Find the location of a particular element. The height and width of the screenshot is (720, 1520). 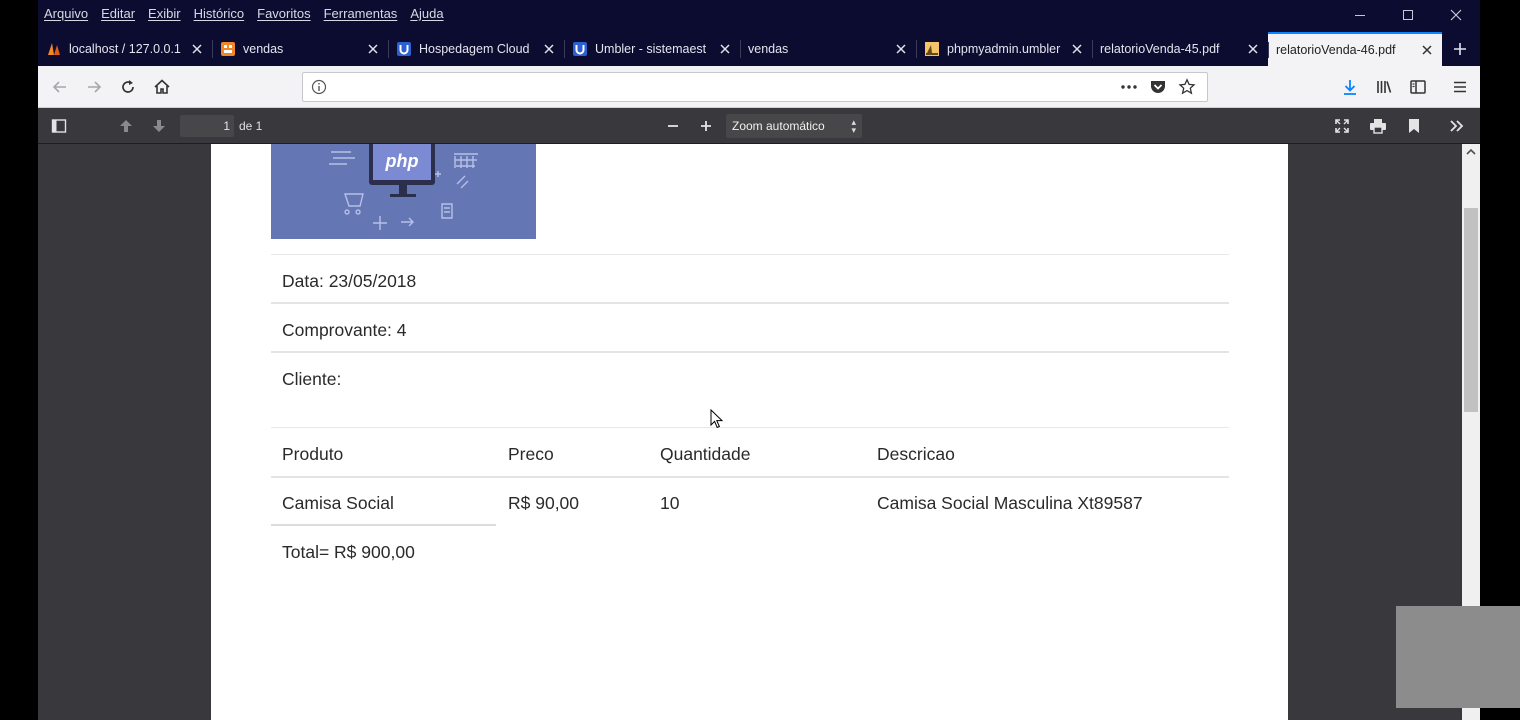

arrow-down-icon is located at coordinates (159, 126).